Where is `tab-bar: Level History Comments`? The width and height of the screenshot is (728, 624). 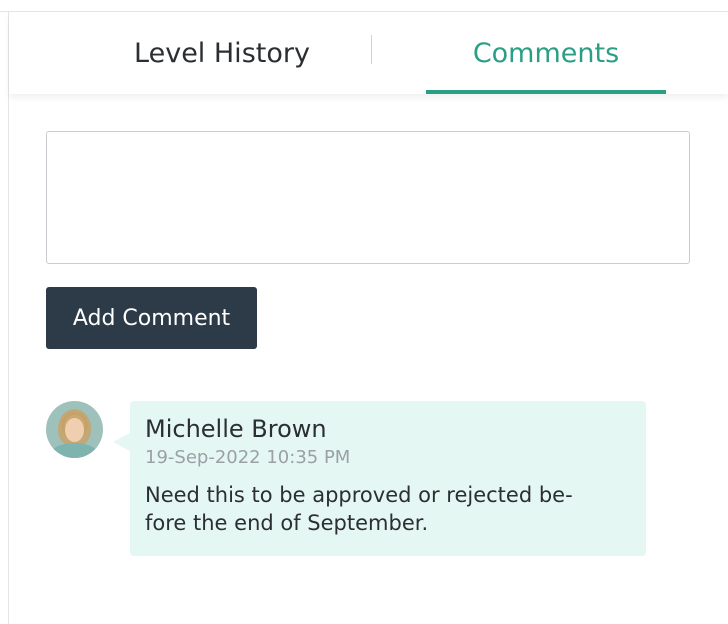 tab-bar: Level History Comments is located at coordinates (368, 53).